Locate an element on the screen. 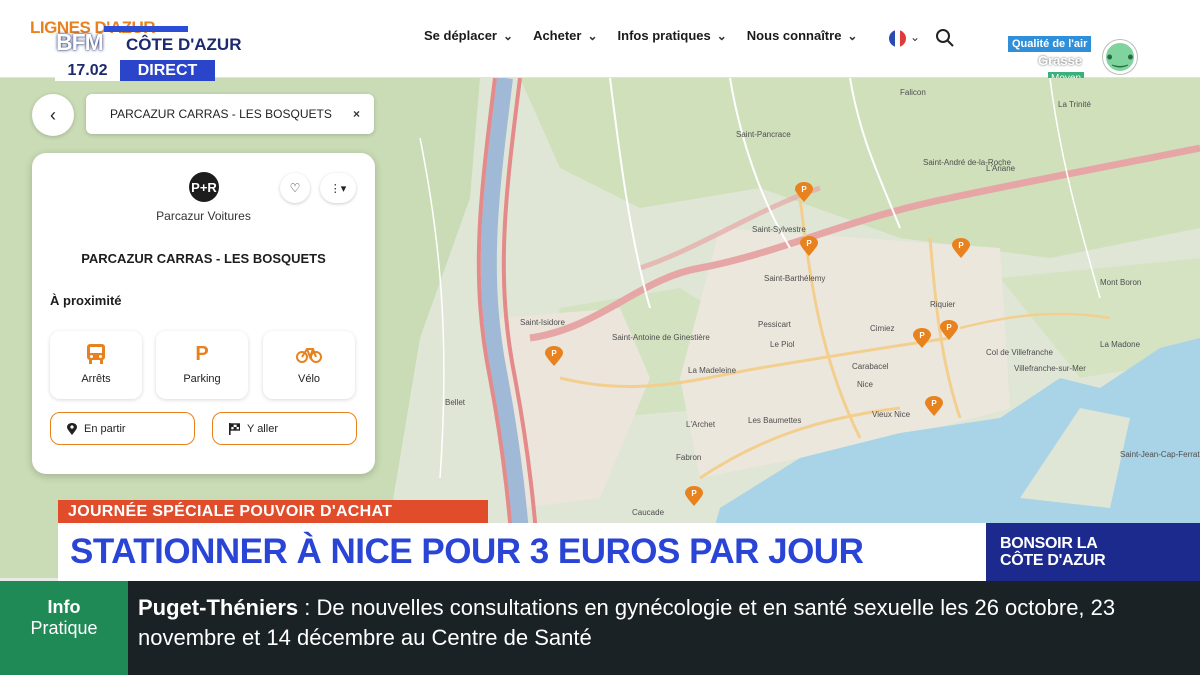 This screenshot has width=1200, height=675. nearby-stops-button: Arrêts is located at coordinates (96, 365).